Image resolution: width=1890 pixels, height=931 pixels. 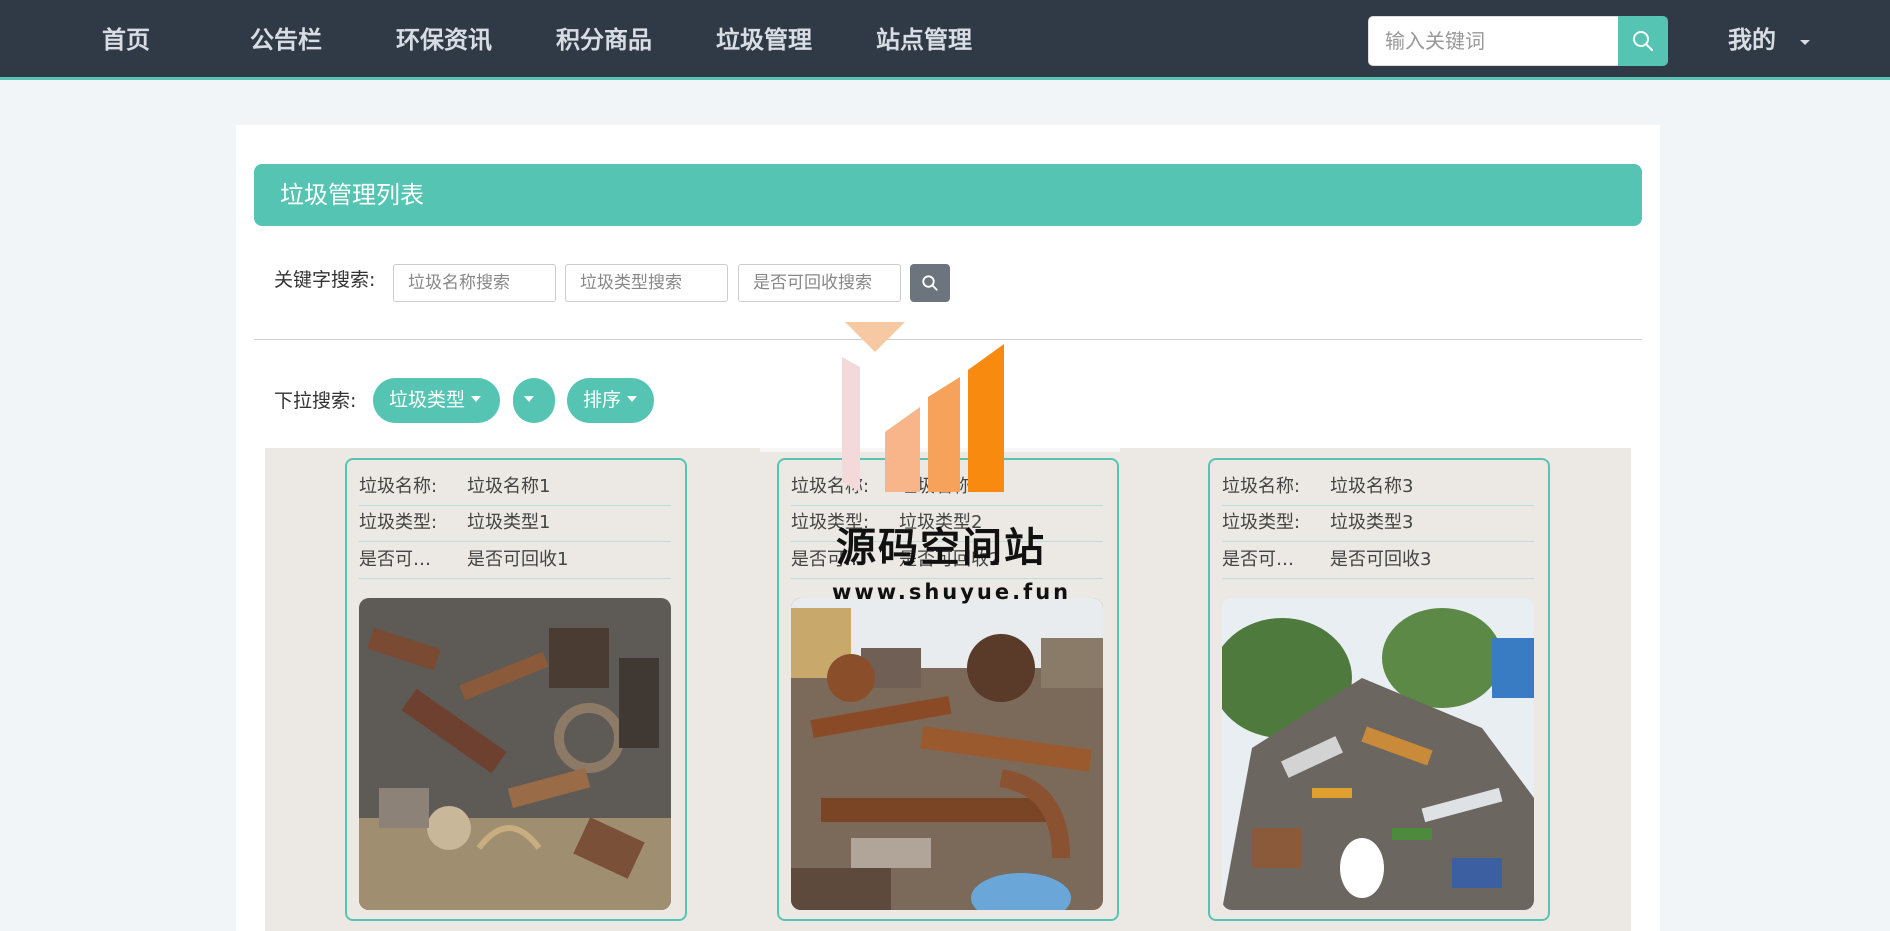 I want to click on card-row: 是否可… 是否可回收3, so click(x=1378, y=561).